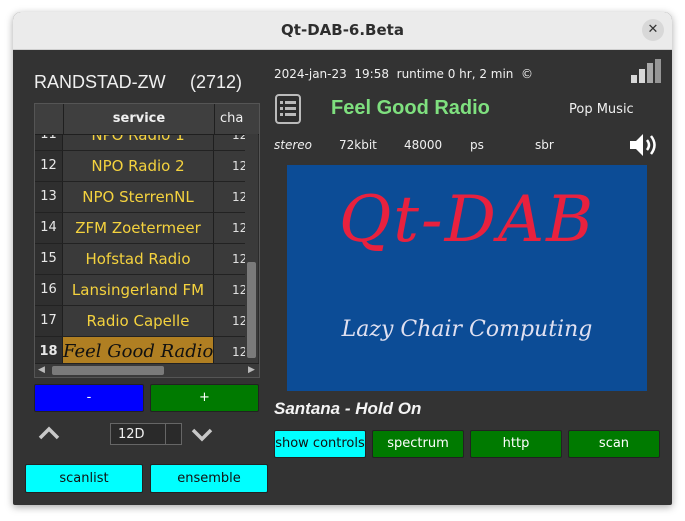 The width and height of the screenshot is (685, 521). I want to click on ps-indicator: ps, so click(477, 145).